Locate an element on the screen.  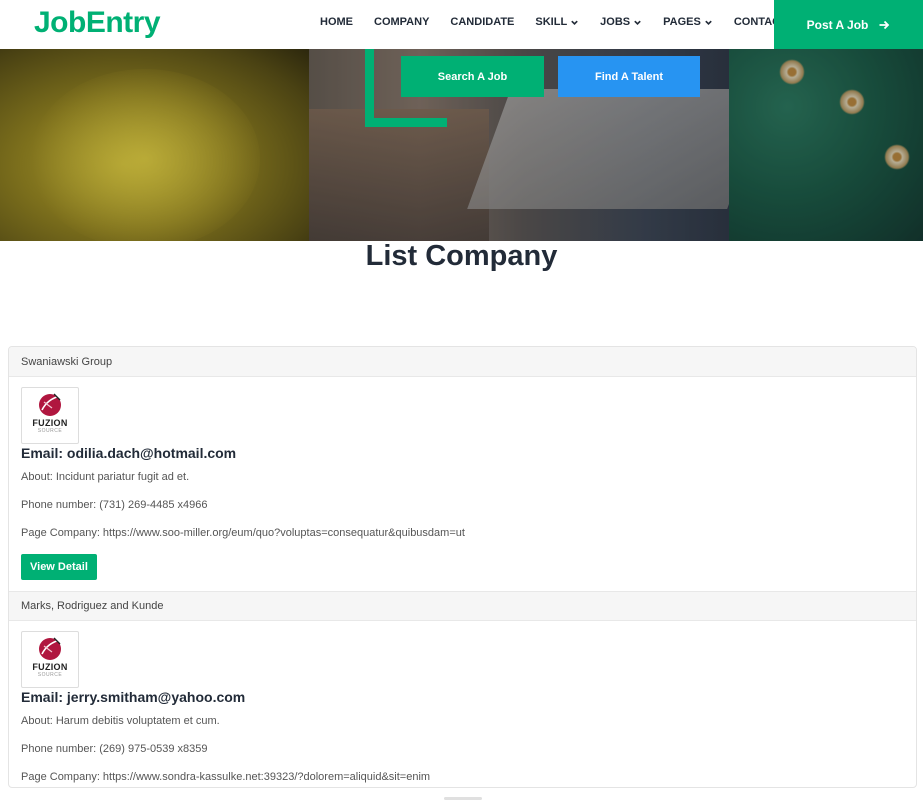
site-logo: JobEntry is located at coordinates (97, 23).